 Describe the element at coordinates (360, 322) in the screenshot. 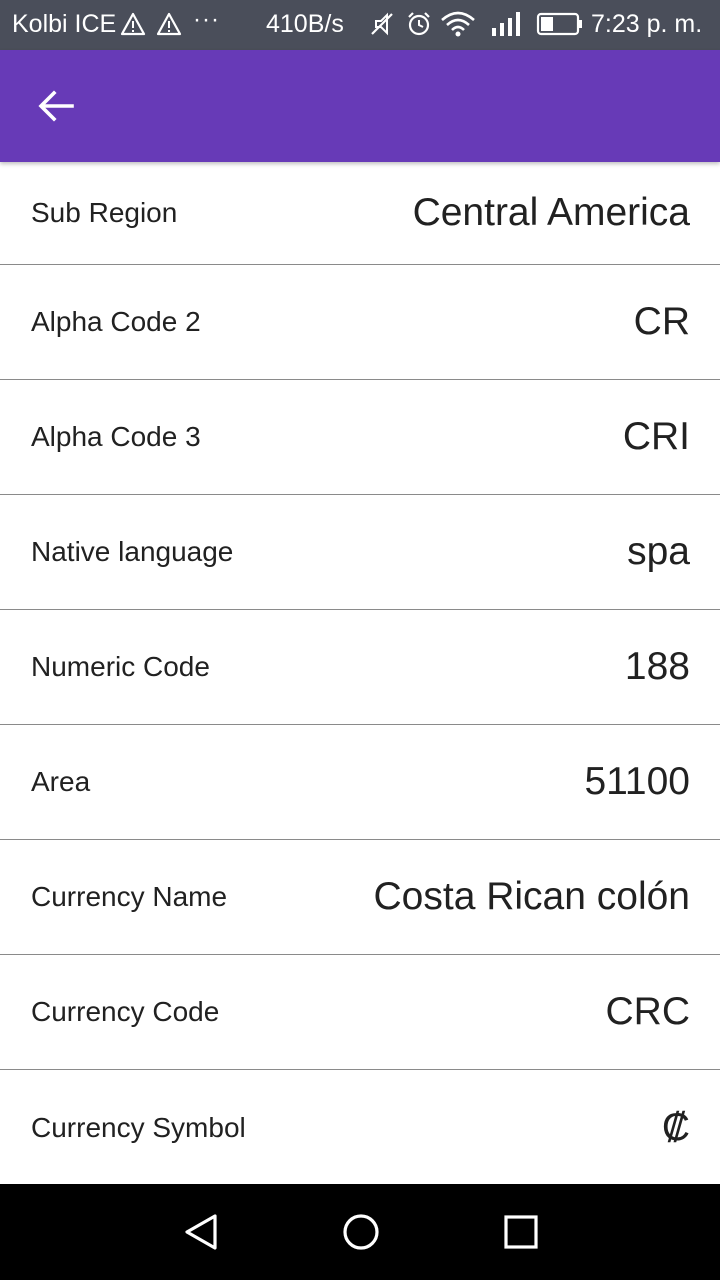

I see `detail-row-alpha-code-2: Alpha Code 2 CR` at that location.